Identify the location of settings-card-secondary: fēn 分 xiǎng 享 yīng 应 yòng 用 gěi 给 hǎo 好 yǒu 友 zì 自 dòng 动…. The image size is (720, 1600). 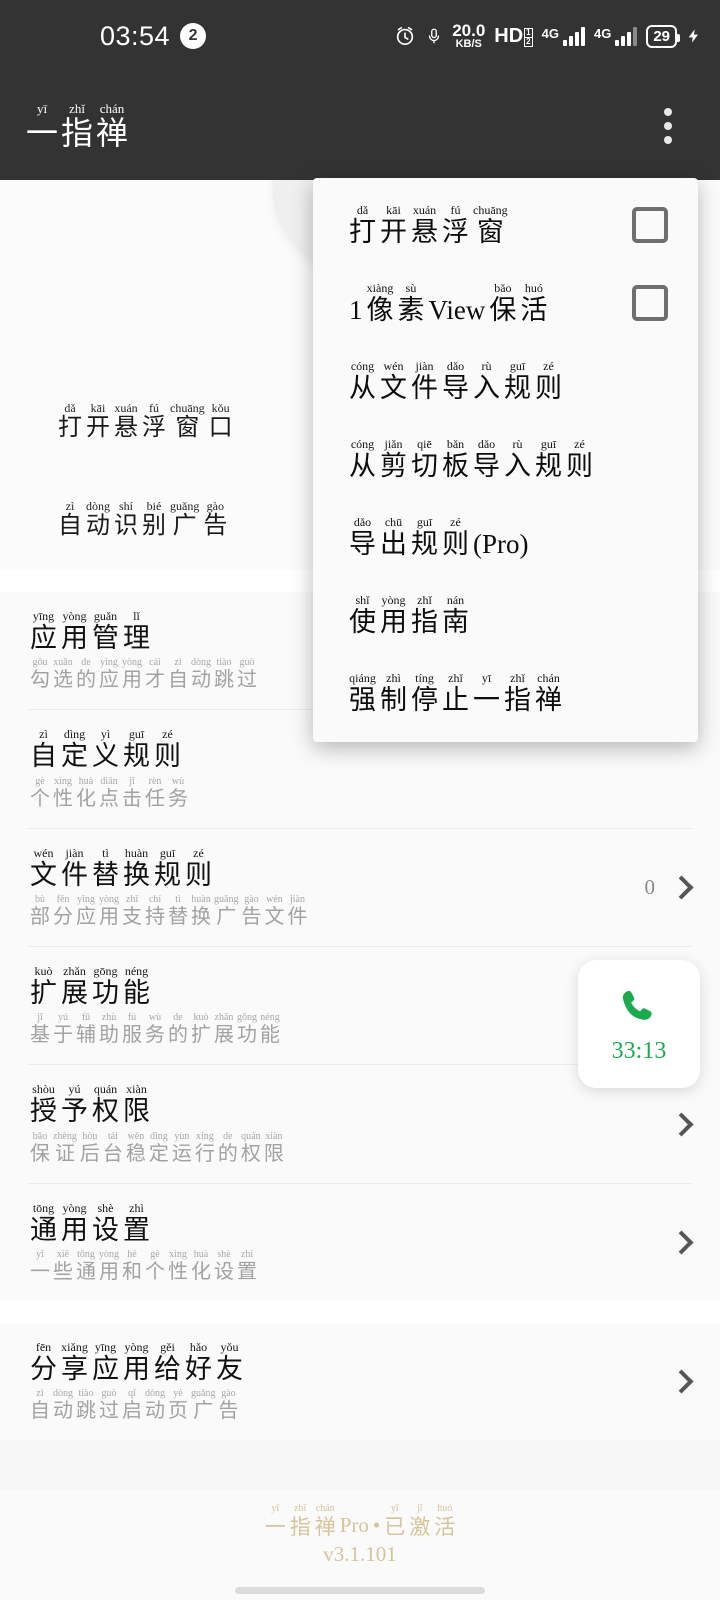
(360, 1382).